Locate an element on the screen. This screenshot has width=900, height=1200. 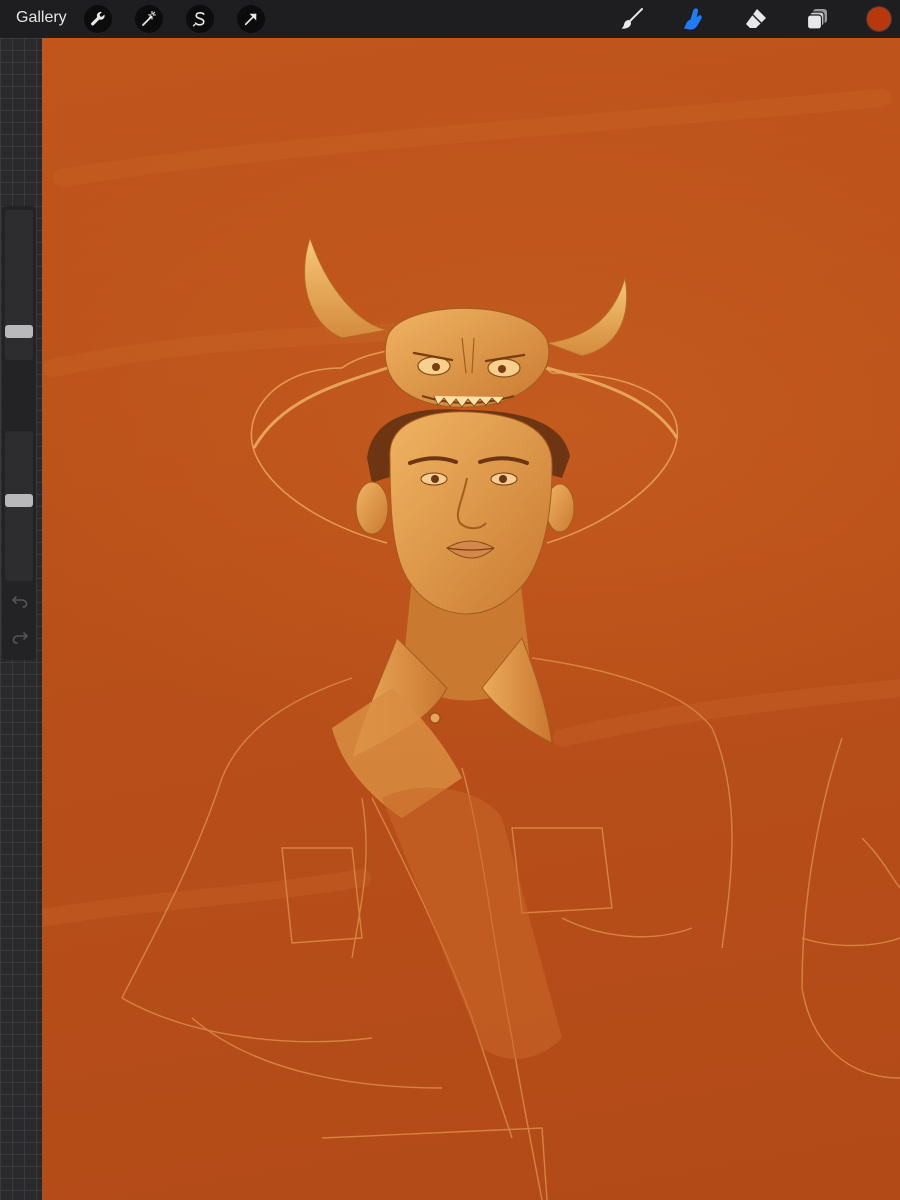
selection-button is located at coordinates (200, 19).